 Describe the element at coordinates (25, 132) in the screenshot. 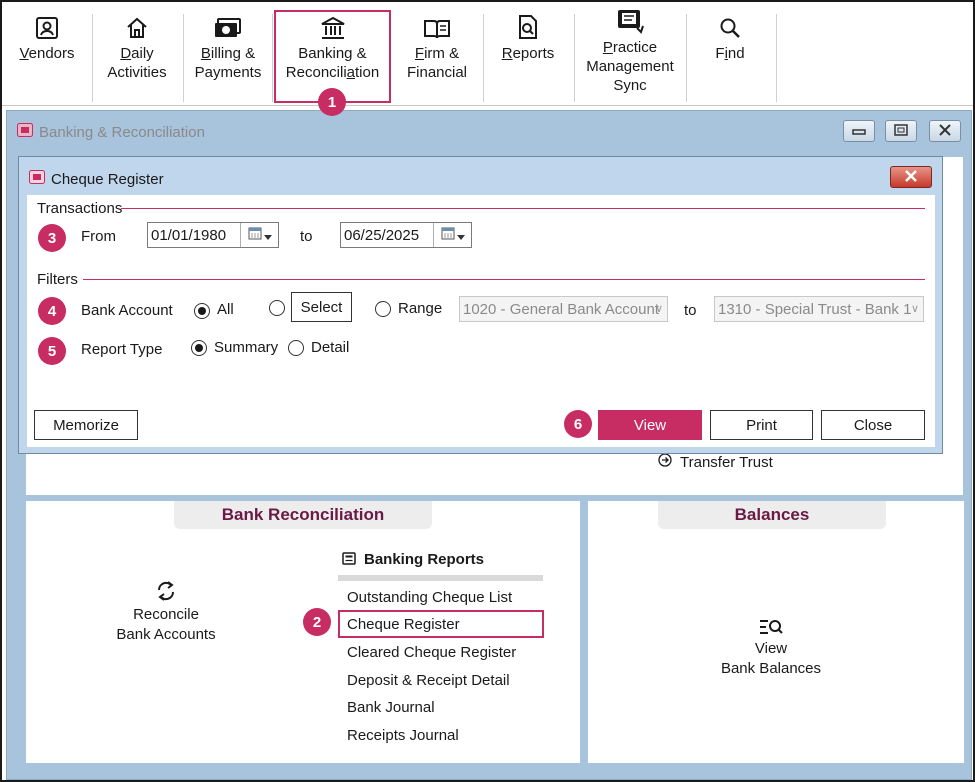

I see `app-logo-icon` at that location.